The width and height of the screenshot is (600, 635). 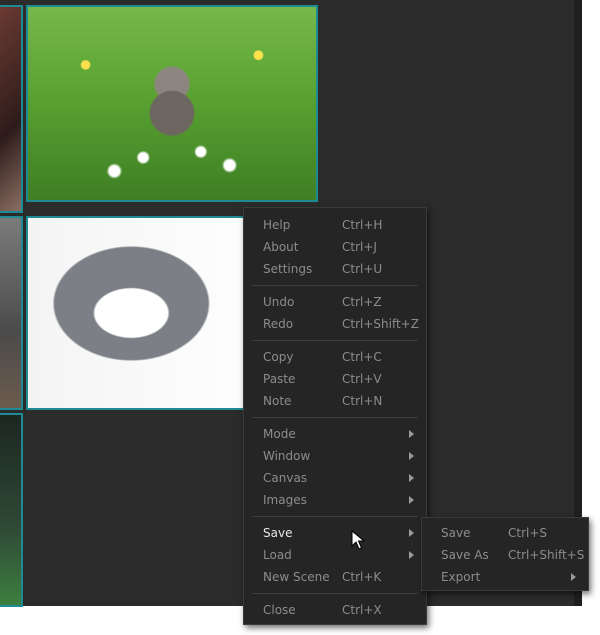 What do you see at coordinates (505, 533) in the screenshot?
I see `submenu-item-save: Save Ctrl+S` at bounding box center [505, 533].